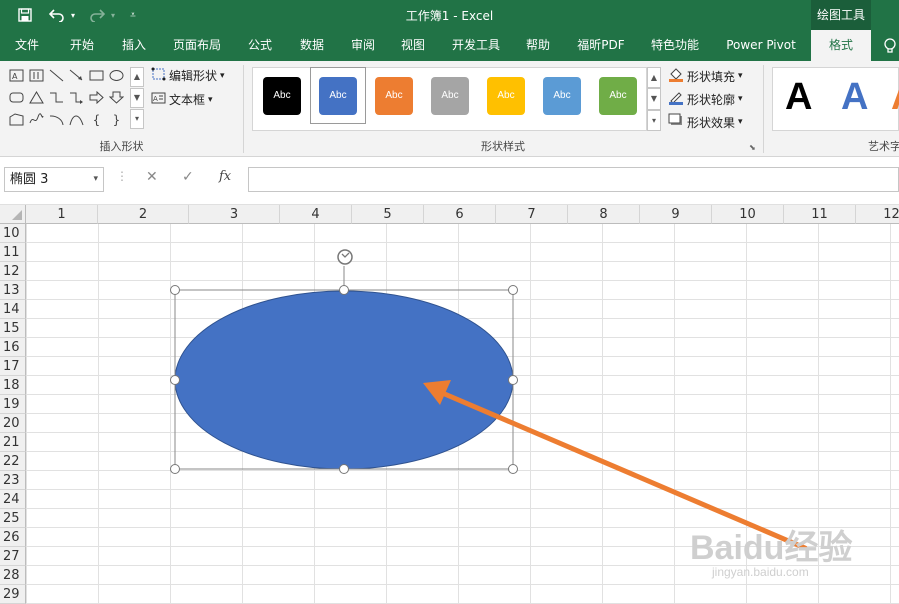 This screenshot has height=604, width=899. I want to click on column-header: 12, so click(877, 214).